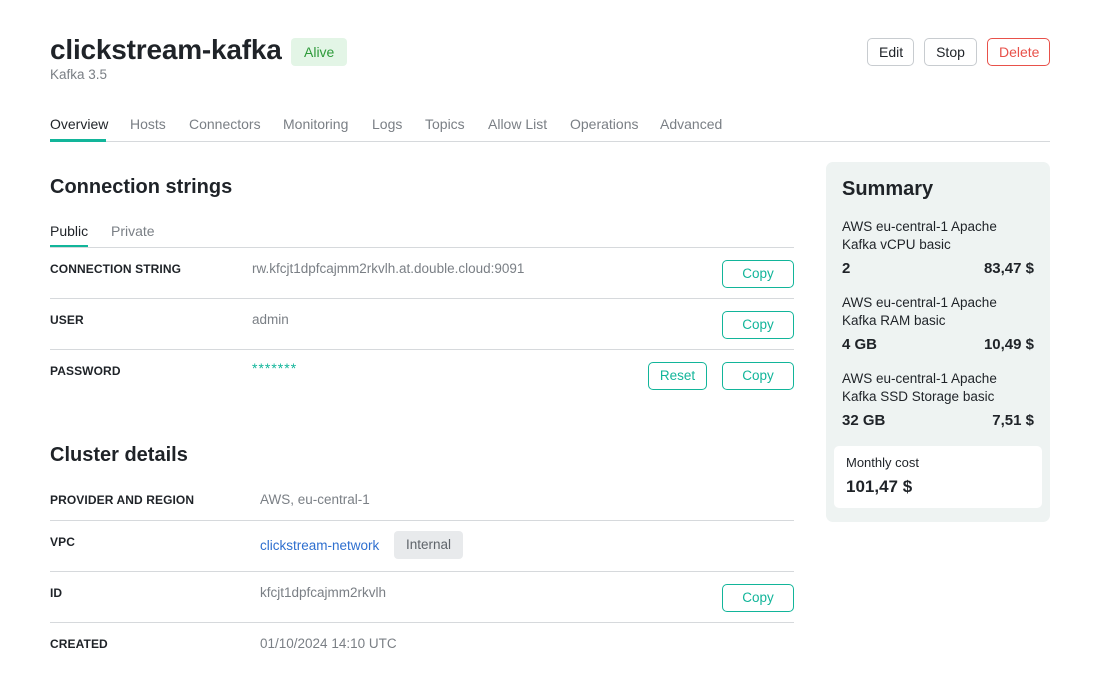 This screenshot has height=683, width=1105. I want to click on status-badge: Alive, so click(319, 52).